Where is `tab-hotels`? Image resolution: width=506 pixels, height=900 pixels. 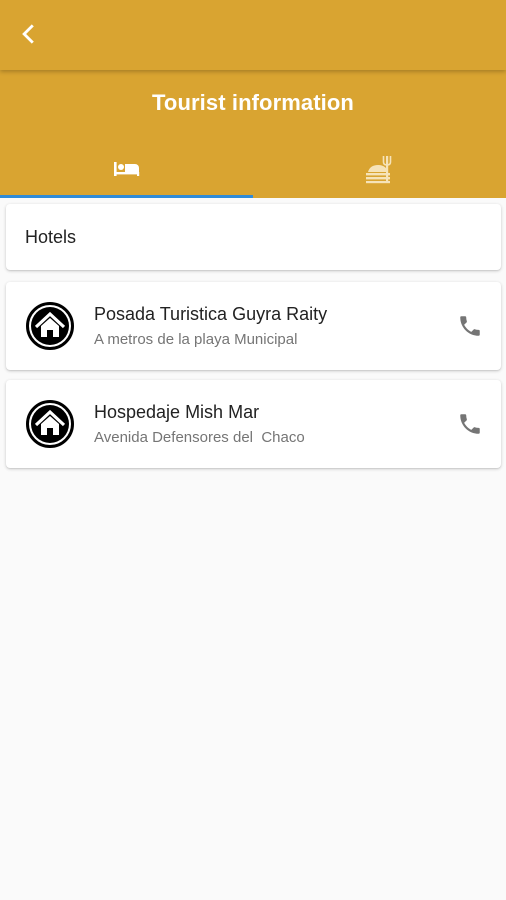 tab-hotels is located at coordinates (126, 169).